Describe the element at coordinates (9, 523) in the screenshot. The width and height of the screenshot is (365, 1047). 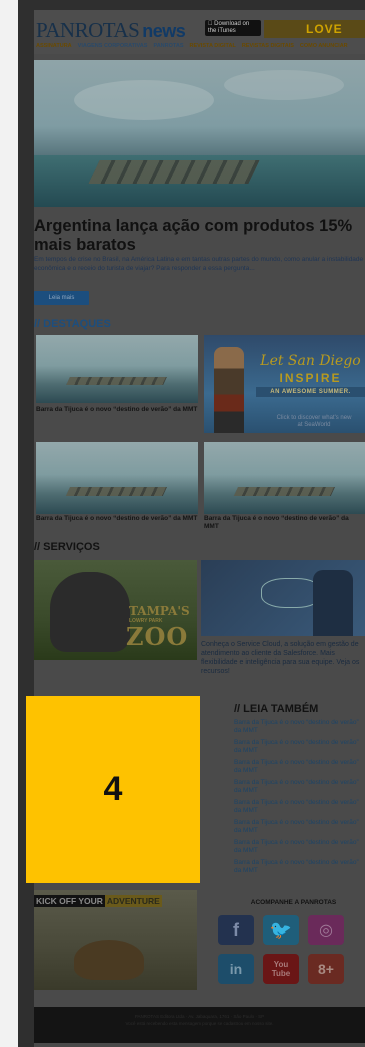
I see `left-gutter` at that location.